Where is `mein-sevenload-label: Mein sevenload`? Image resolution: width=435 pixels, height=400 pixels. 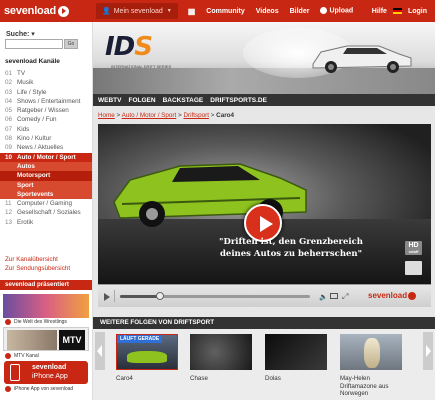 mein-sevenload-label: Mein sevenload is located at coordinates (138, 11).